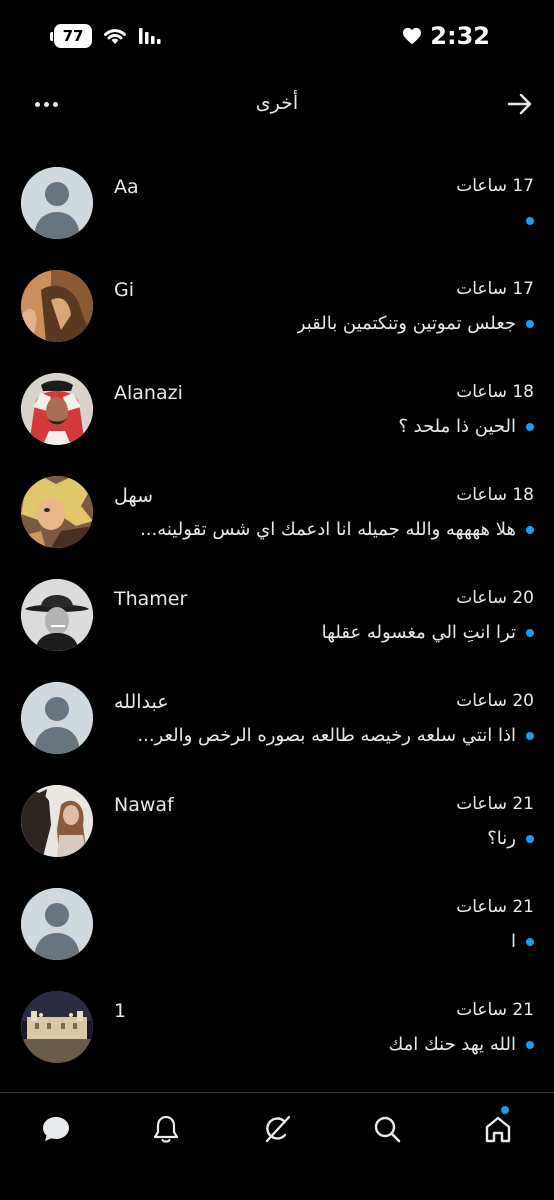 This screenshot has height=1200, width=554. I want to click on conversation-row: Aa 17 ساعات ٍ, so click(277, 205).